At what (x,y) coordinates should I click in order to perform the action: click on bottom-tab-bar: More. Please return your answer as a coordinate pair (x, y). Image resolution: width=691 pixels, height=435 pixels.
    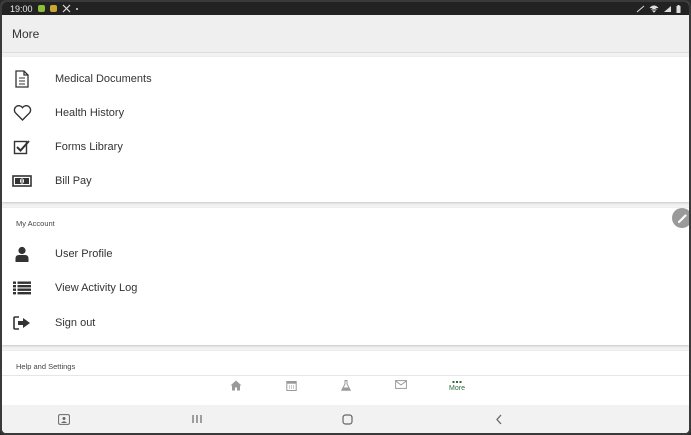
    Looking at the image, I should click on (345, 390).